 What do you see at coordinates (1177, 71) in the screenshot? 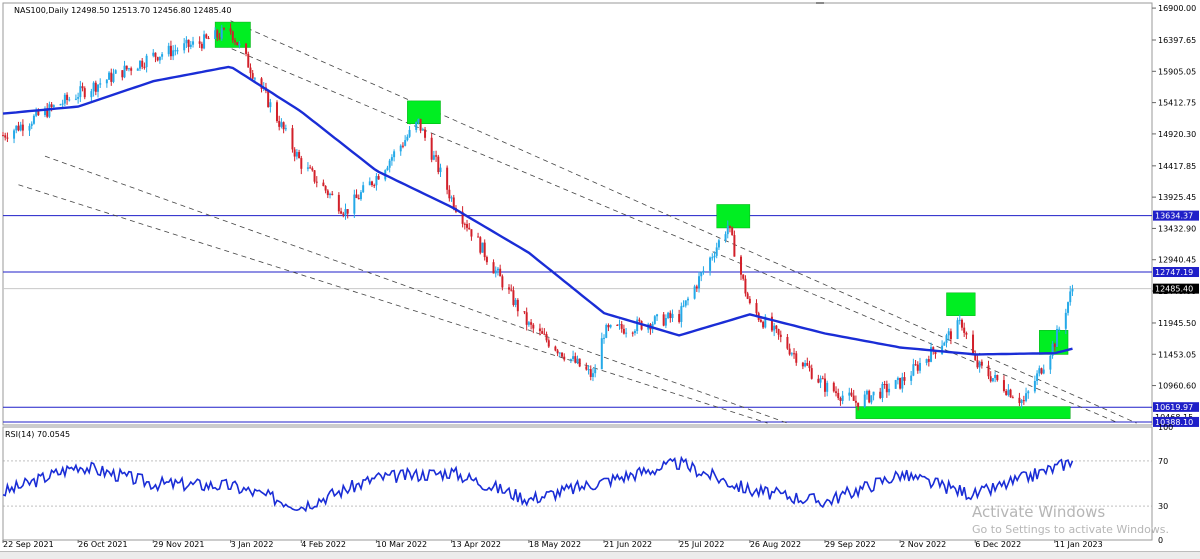
I see `price-tick-label: 15905.05` at bounding box center [1177, 71].